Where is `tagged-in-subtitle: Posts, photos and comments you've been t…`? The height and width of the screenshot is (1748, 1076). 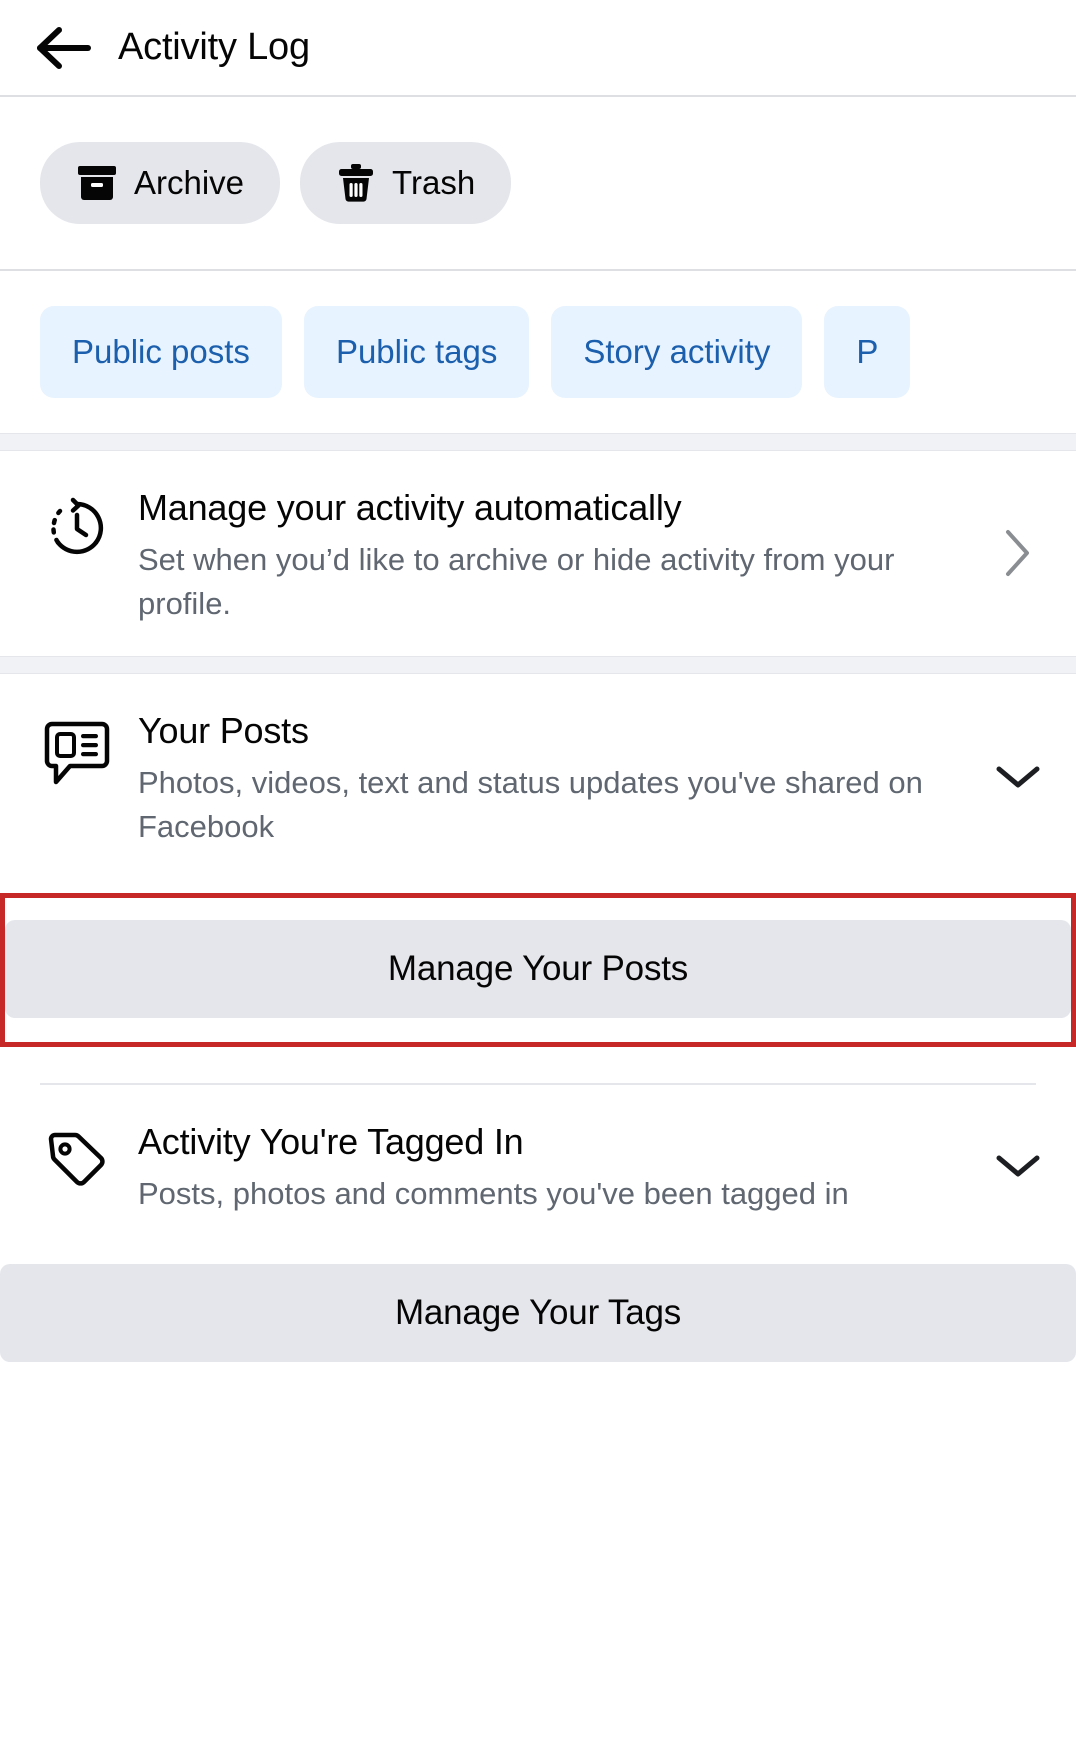
tagged-in-subtitle: Posts, photos and comments you've been t… is located at coordinates (493, 1194).